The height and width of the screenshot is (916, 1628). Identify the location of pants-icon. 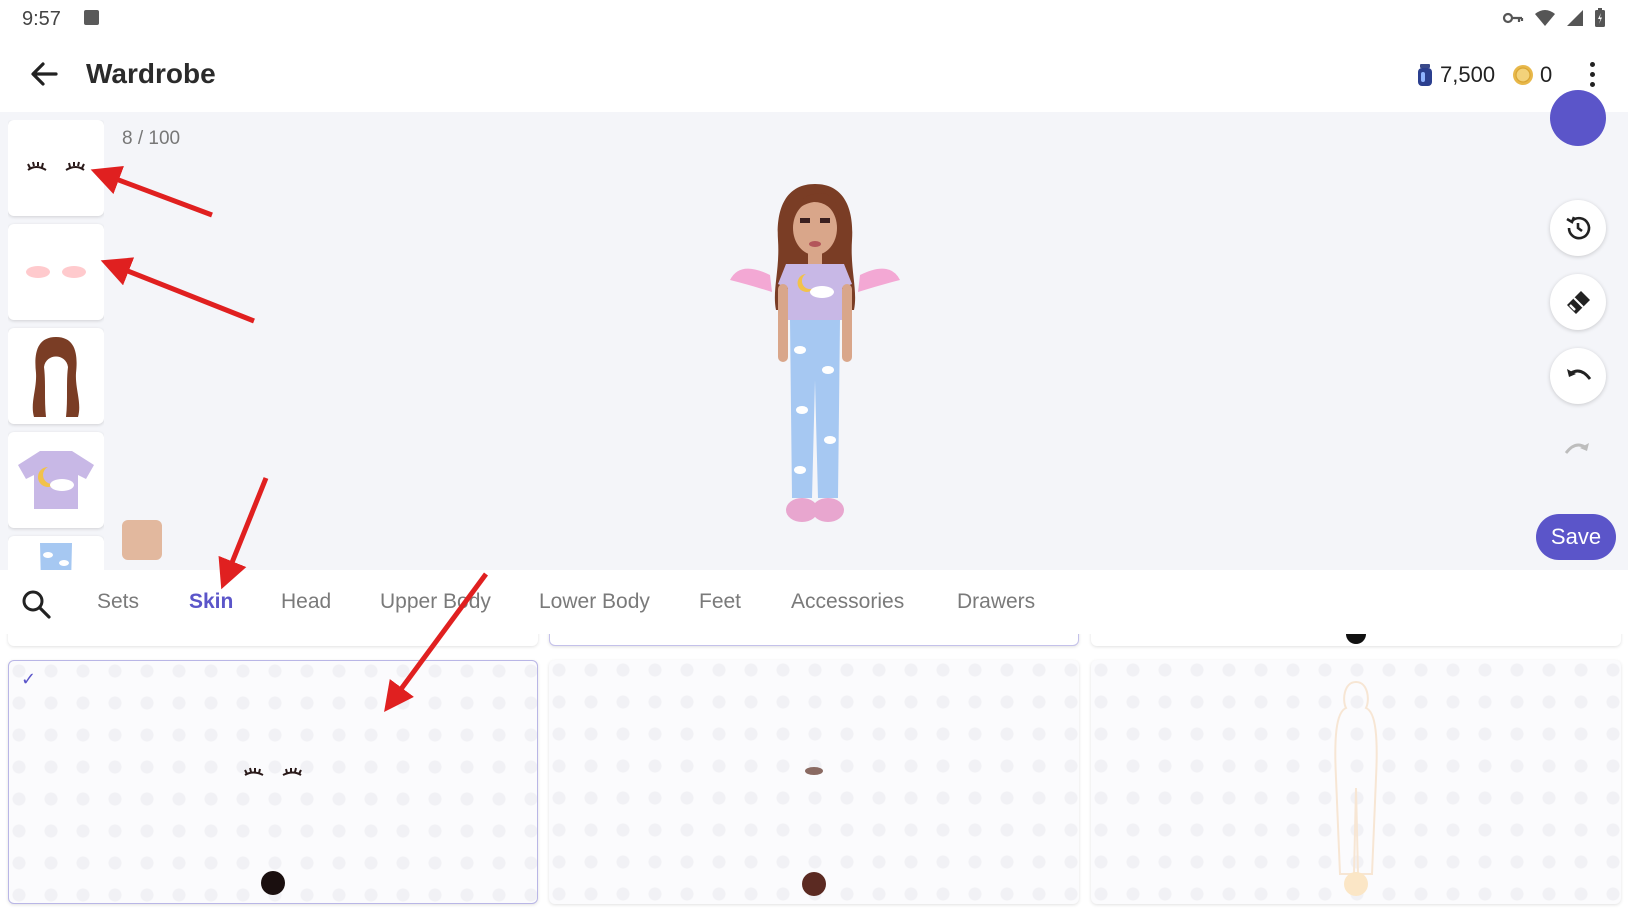
(56, 556).